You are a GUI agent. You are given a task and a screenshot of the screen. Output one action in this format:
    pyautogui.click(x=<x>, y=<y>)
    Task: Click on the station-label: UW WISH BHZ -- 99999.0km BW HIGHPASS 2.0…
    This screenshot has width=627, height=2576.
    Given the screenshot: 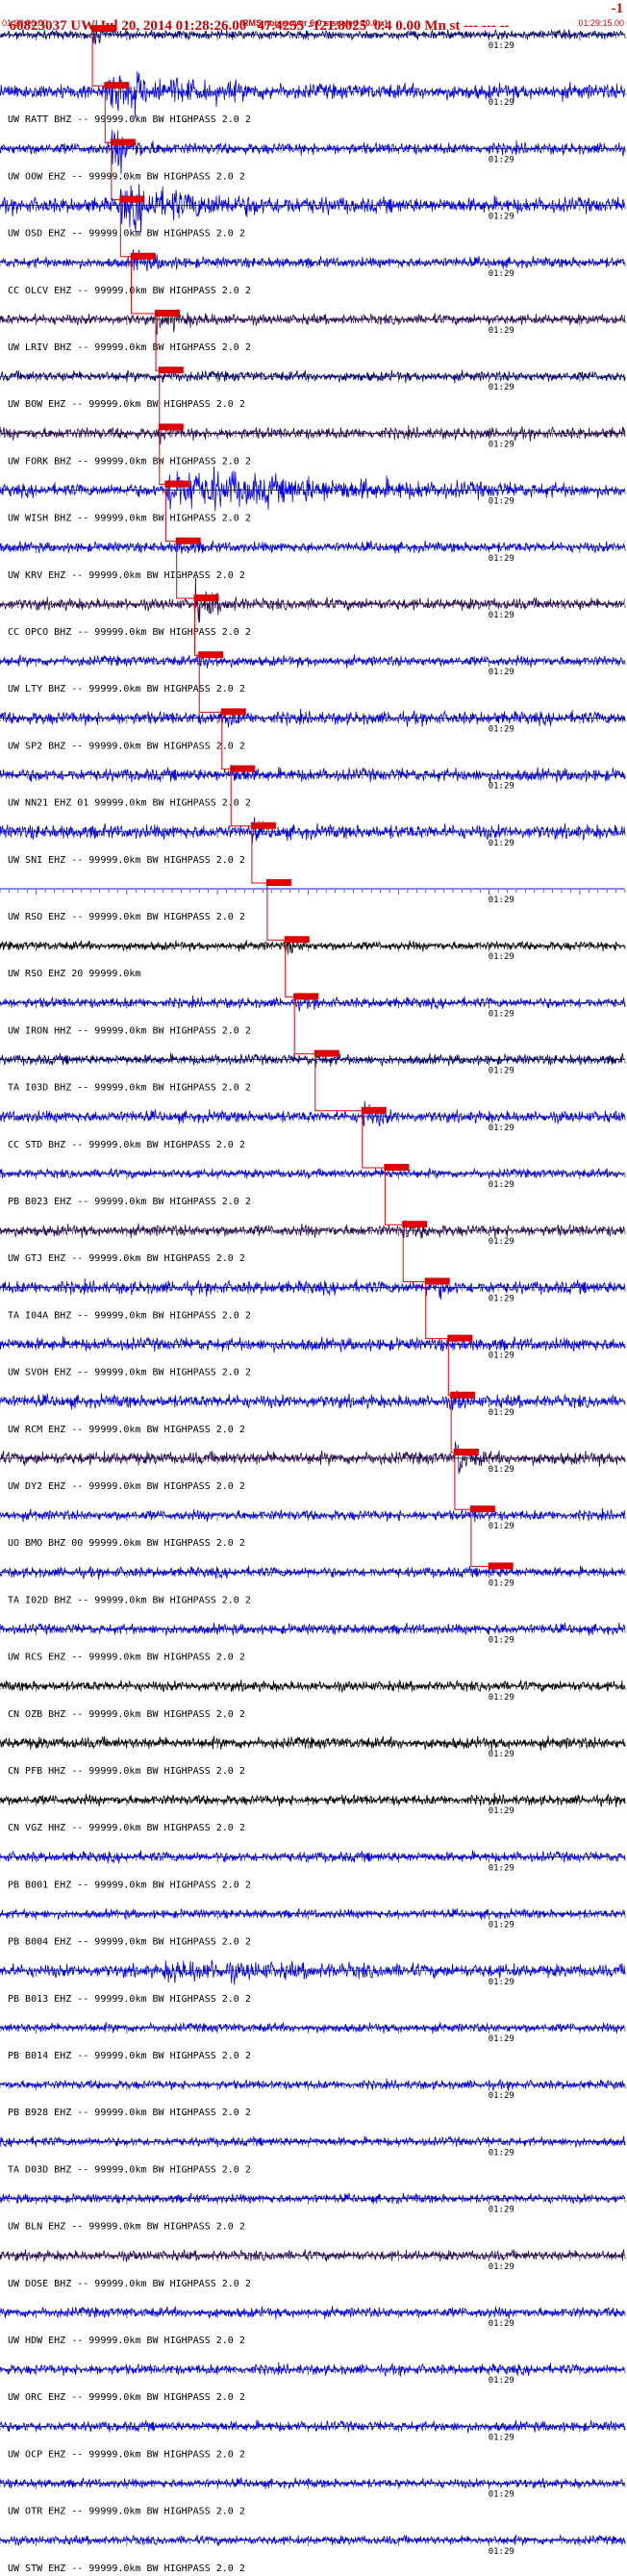 What is the action you would take?
    pyautogui.click(x=129, y=519)
    